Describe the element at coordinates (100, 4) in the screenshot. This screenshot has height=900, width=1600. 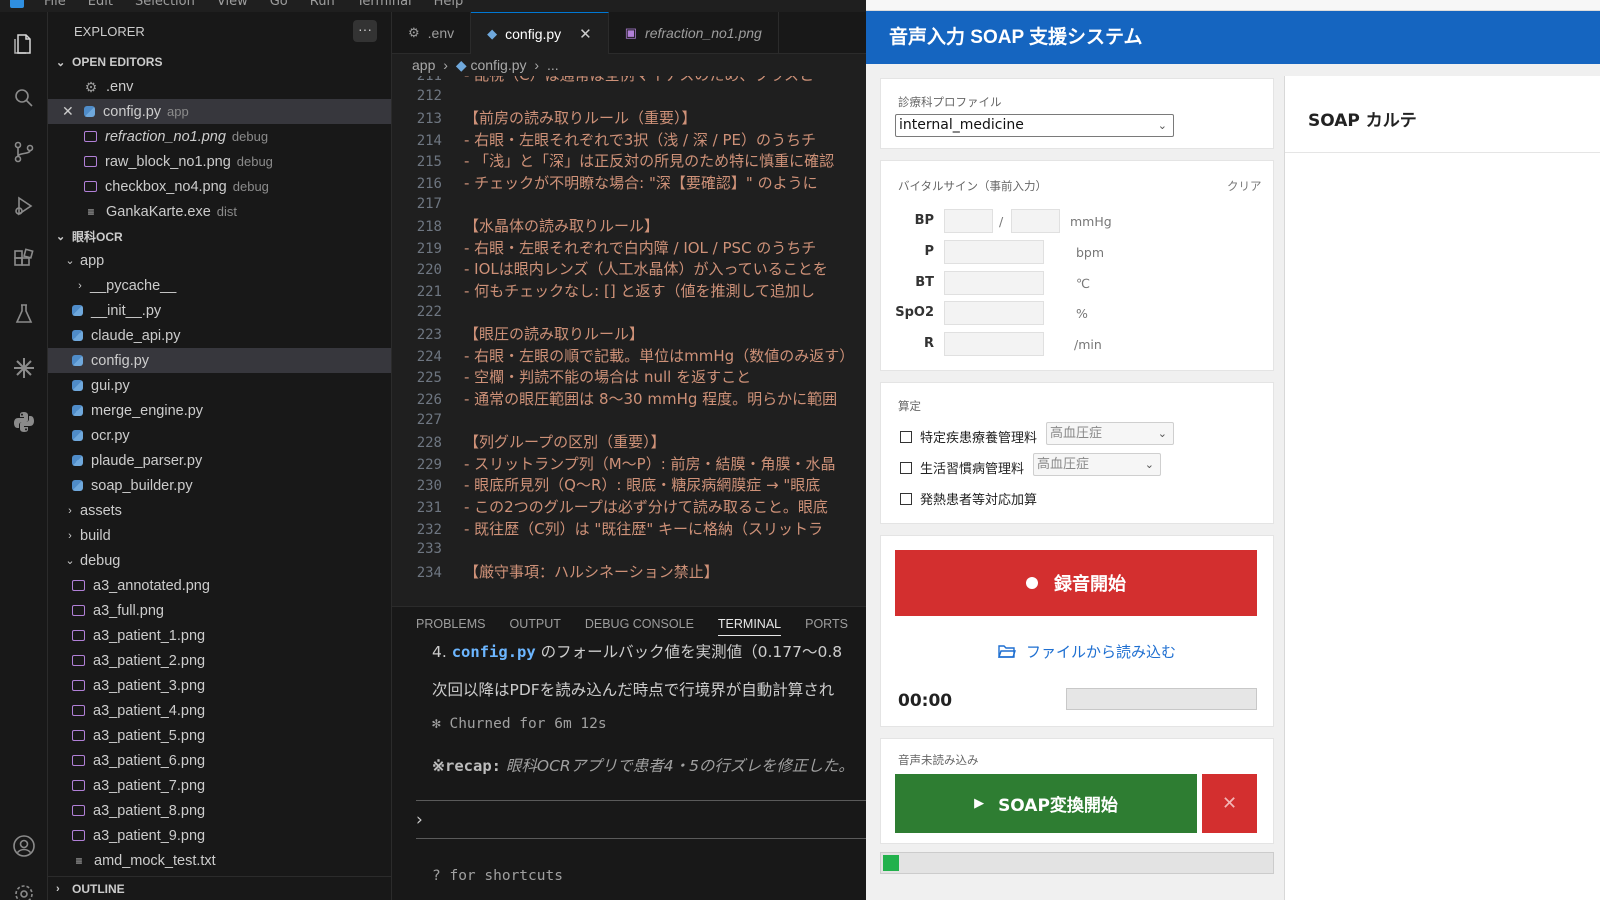
I see `menu-item-edit: Edit` at that location.